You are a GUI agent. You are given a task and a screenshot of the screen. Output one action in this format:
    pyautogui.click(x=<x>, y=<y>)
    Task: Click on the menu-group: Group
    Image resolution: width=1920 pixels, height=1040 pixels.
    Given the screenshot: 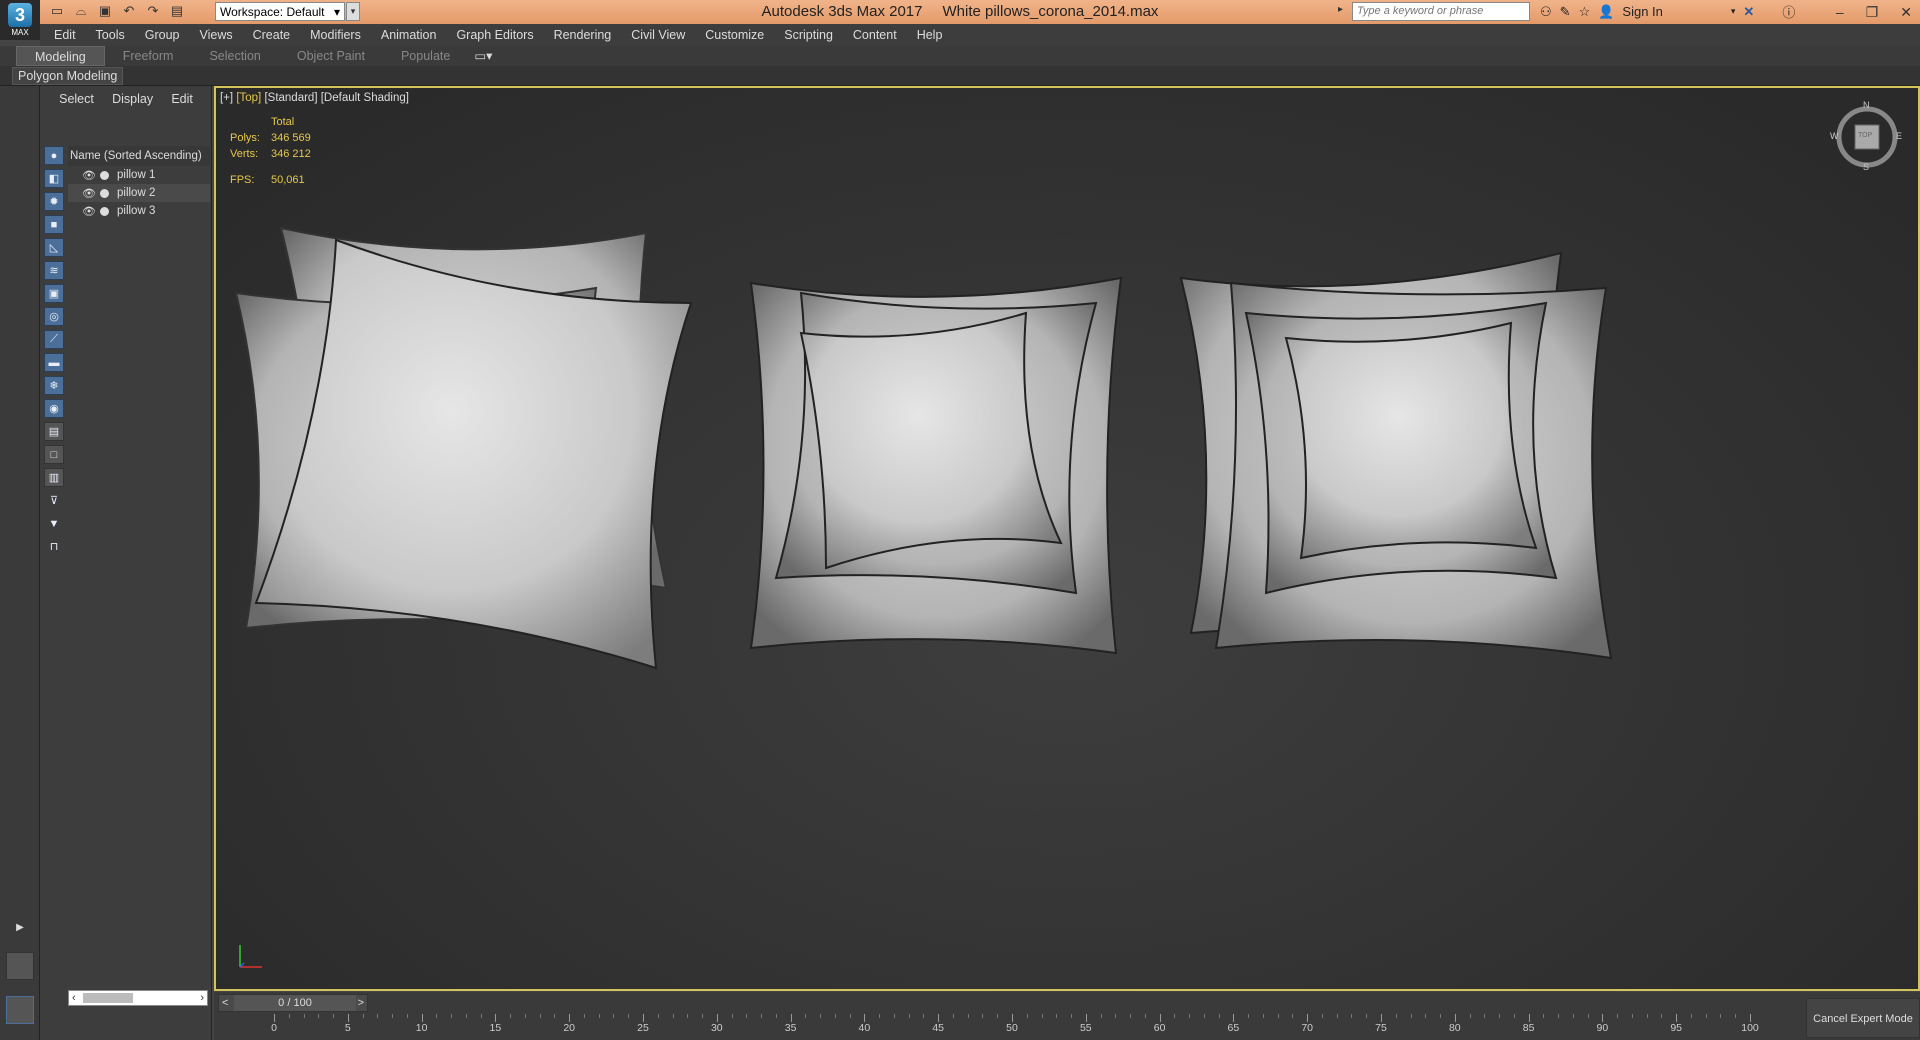 What is the action you would take?
    pyautogui.click(x=162, y=35)
    